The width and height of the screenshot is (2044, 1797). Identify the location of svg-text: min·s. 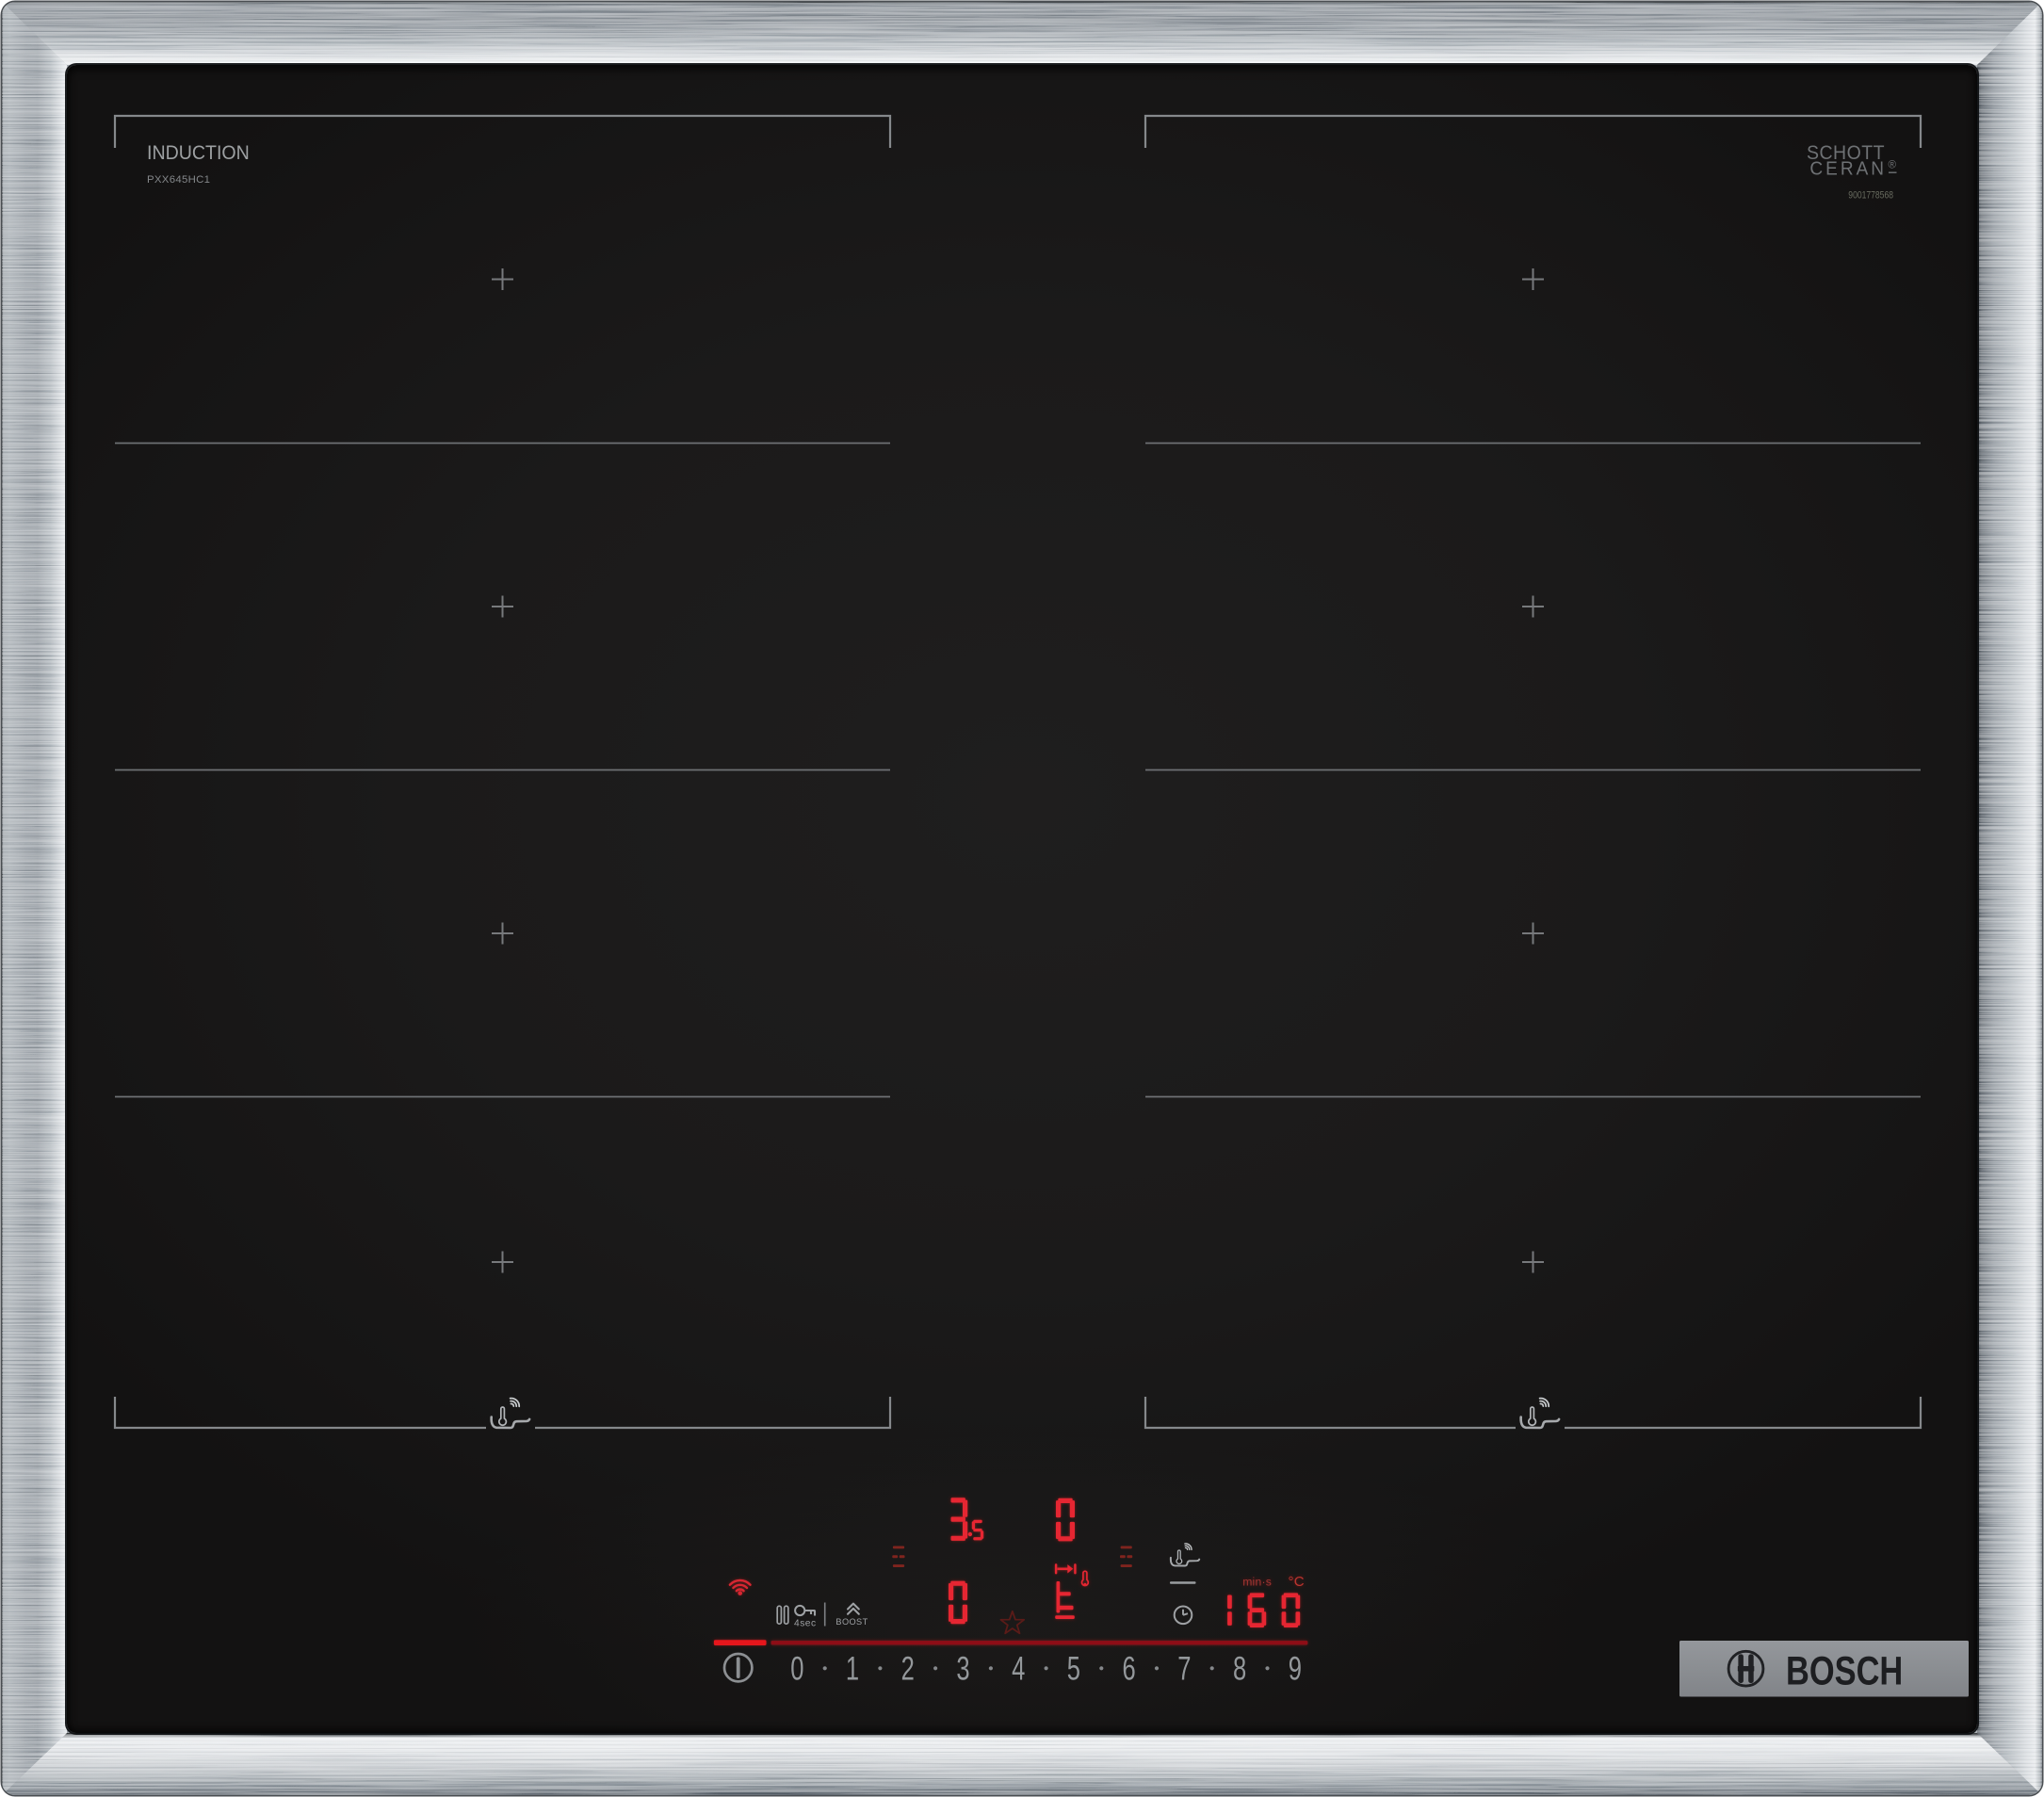
(1257, 1582).